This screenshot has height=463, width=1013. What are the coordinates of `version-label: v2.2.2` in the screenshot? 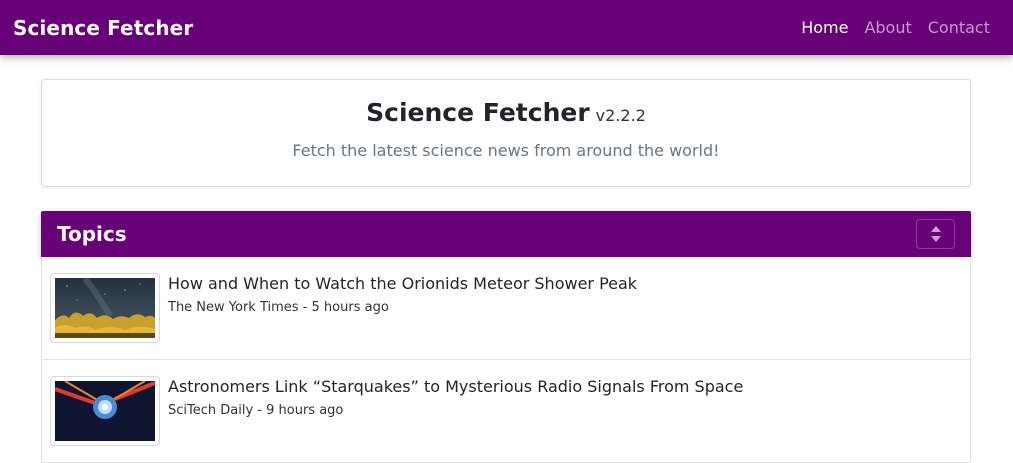 It's located at (620, 115).